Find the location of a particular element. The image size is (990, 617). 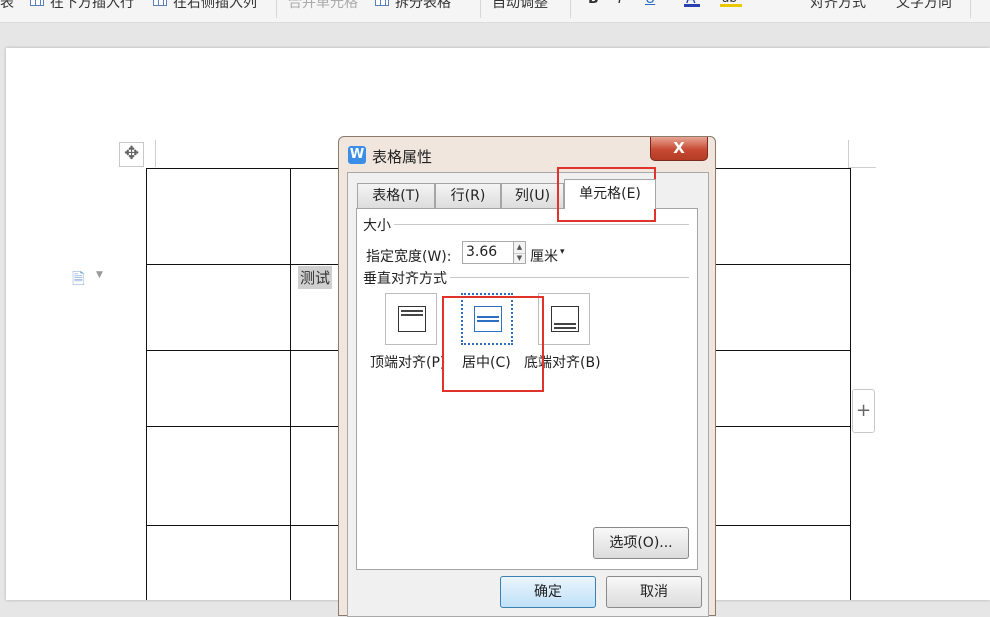

annotation-box-center-option is located at coordinates (493, 344).